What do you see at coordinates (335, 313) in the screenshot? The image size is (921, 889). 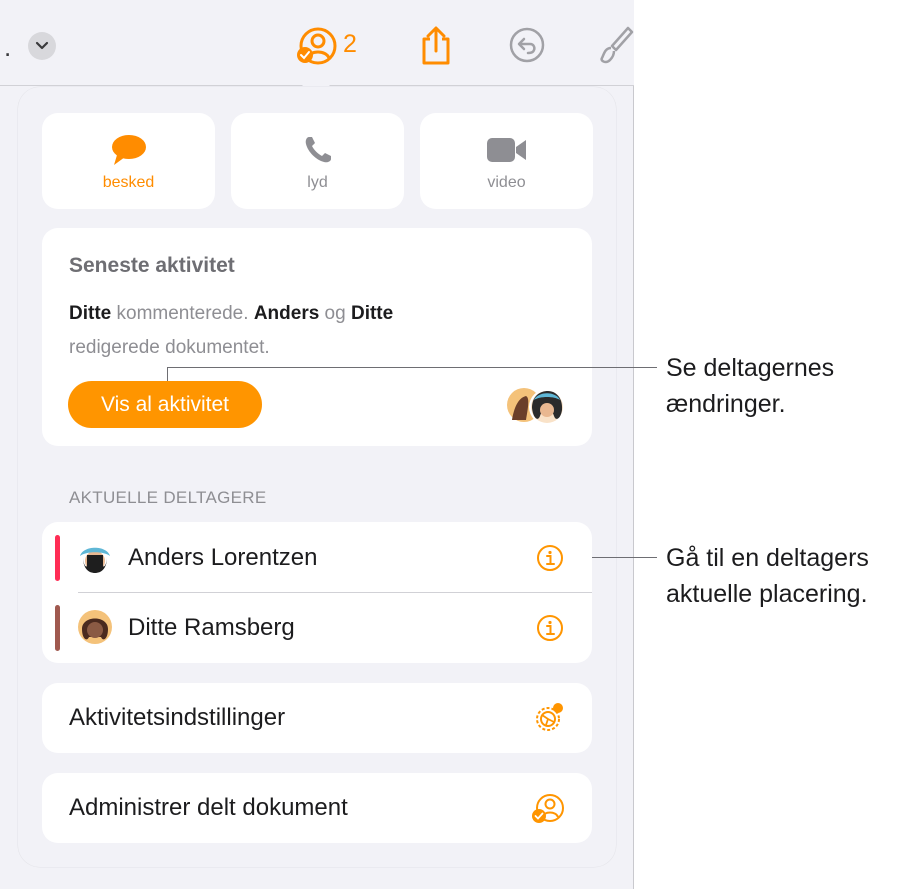 I see `text-and: og` at bounding box center [335, 313].